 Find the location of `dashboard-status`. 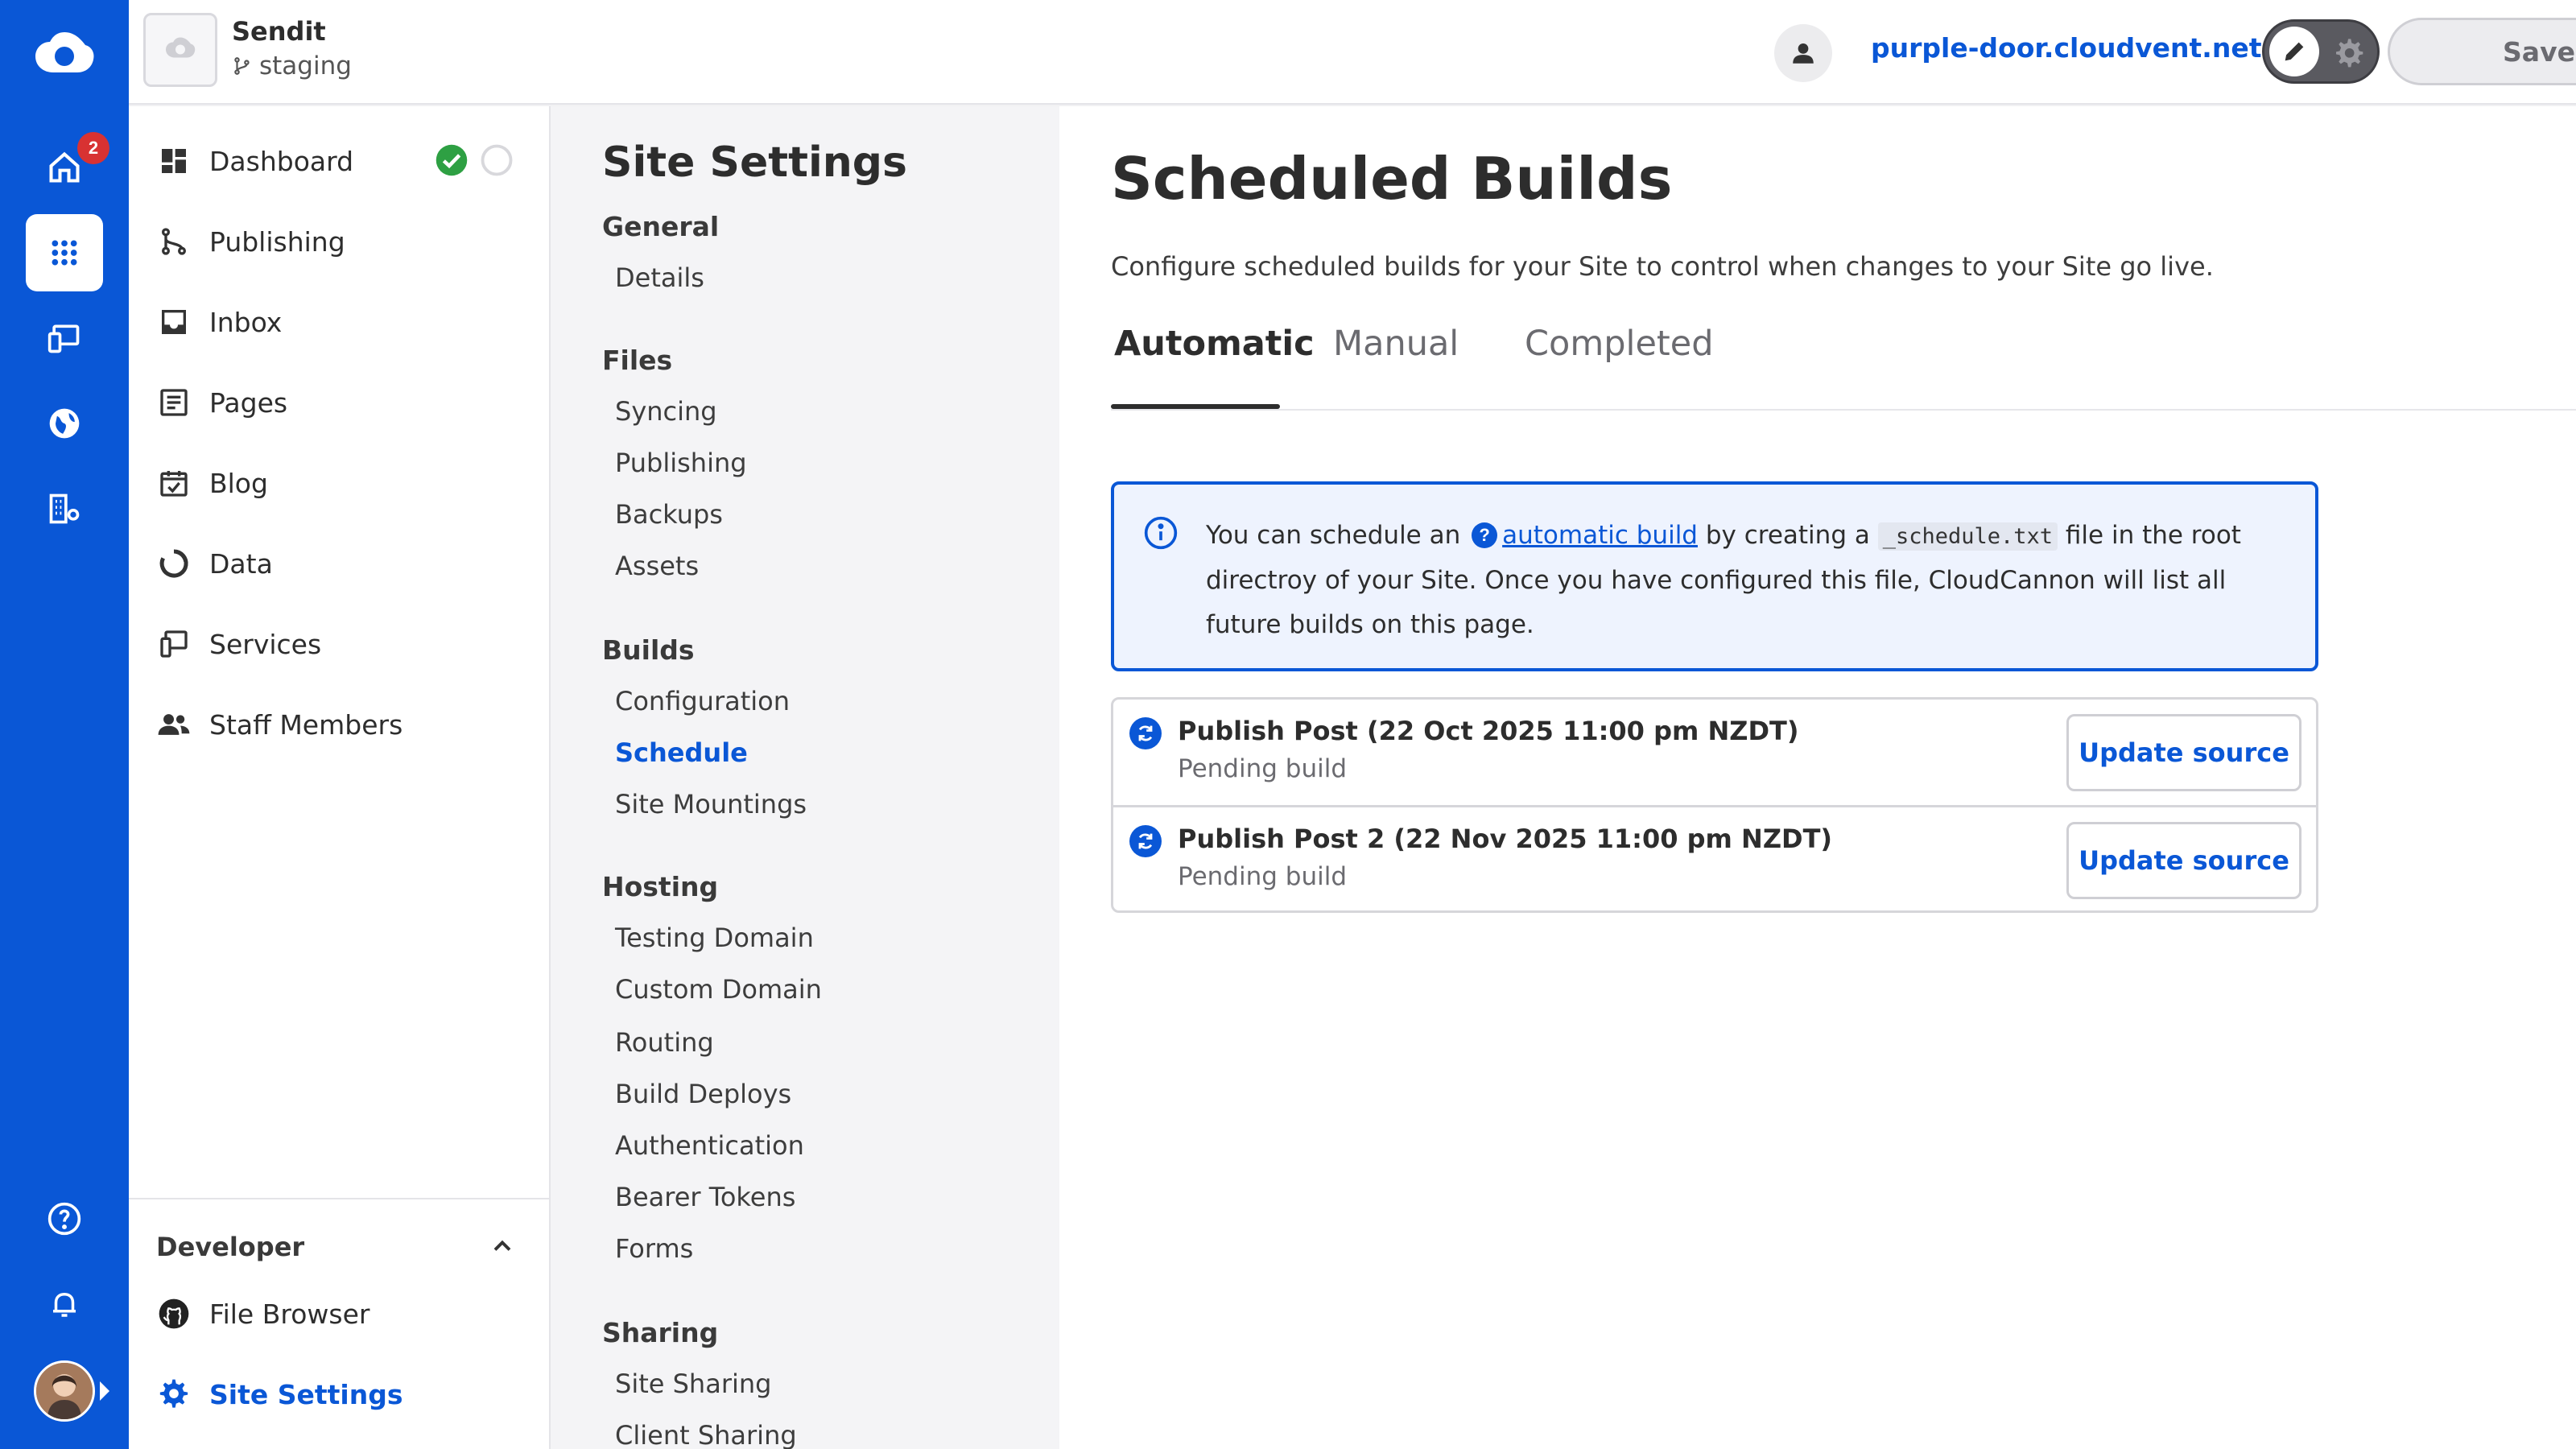

dashboard-status is located at coordinates (474, 160).